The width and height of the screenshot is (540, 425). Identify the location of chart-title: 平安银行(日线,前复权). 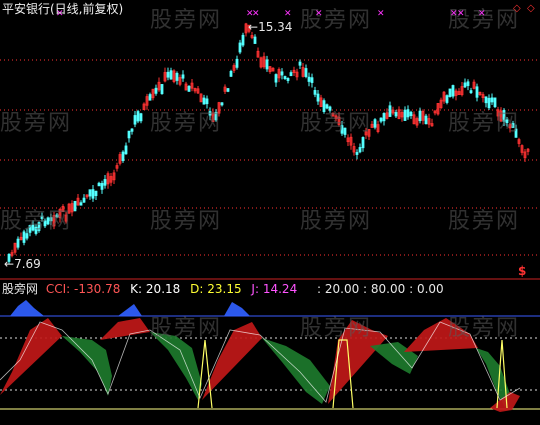
(63, 9).